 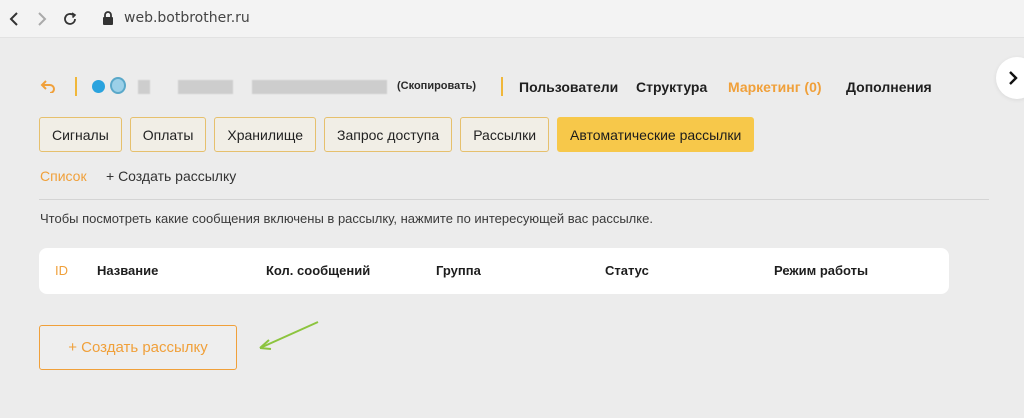 What do you see at coordinates (171, 176) in the screenshot?
I see `subnav-create-mailing: + Создать рассылку` at bounding box center [171, 176].